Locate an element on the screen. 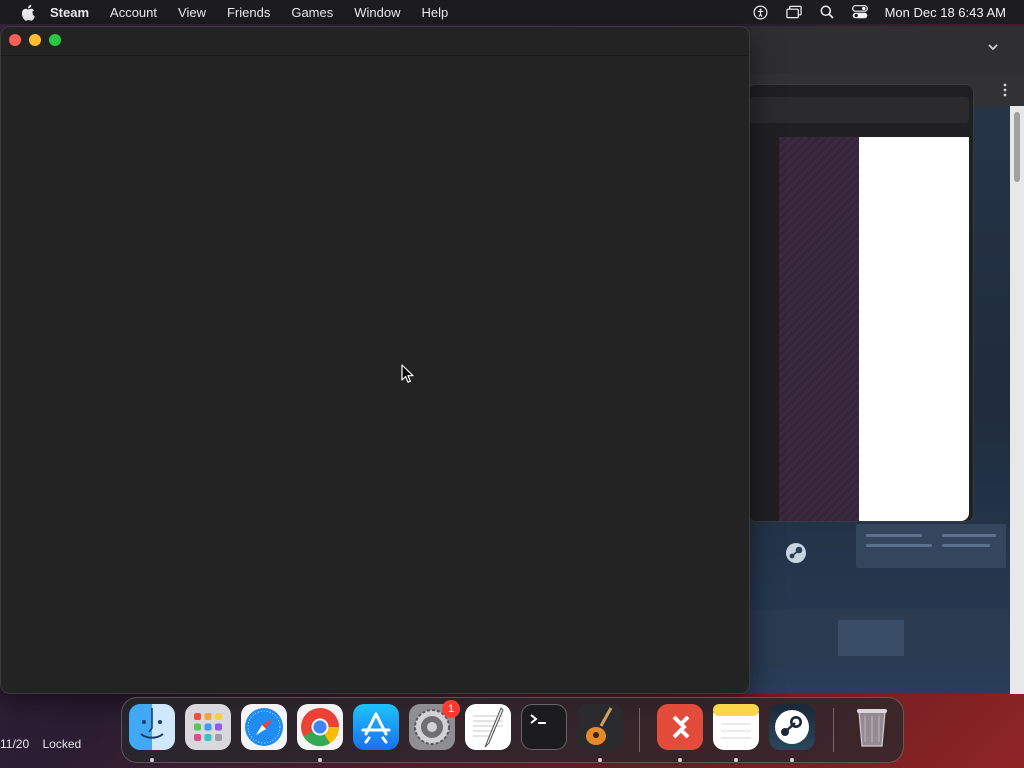 The image size is (1024, 768). menu-account: Account is located at coordinates (133, 12).